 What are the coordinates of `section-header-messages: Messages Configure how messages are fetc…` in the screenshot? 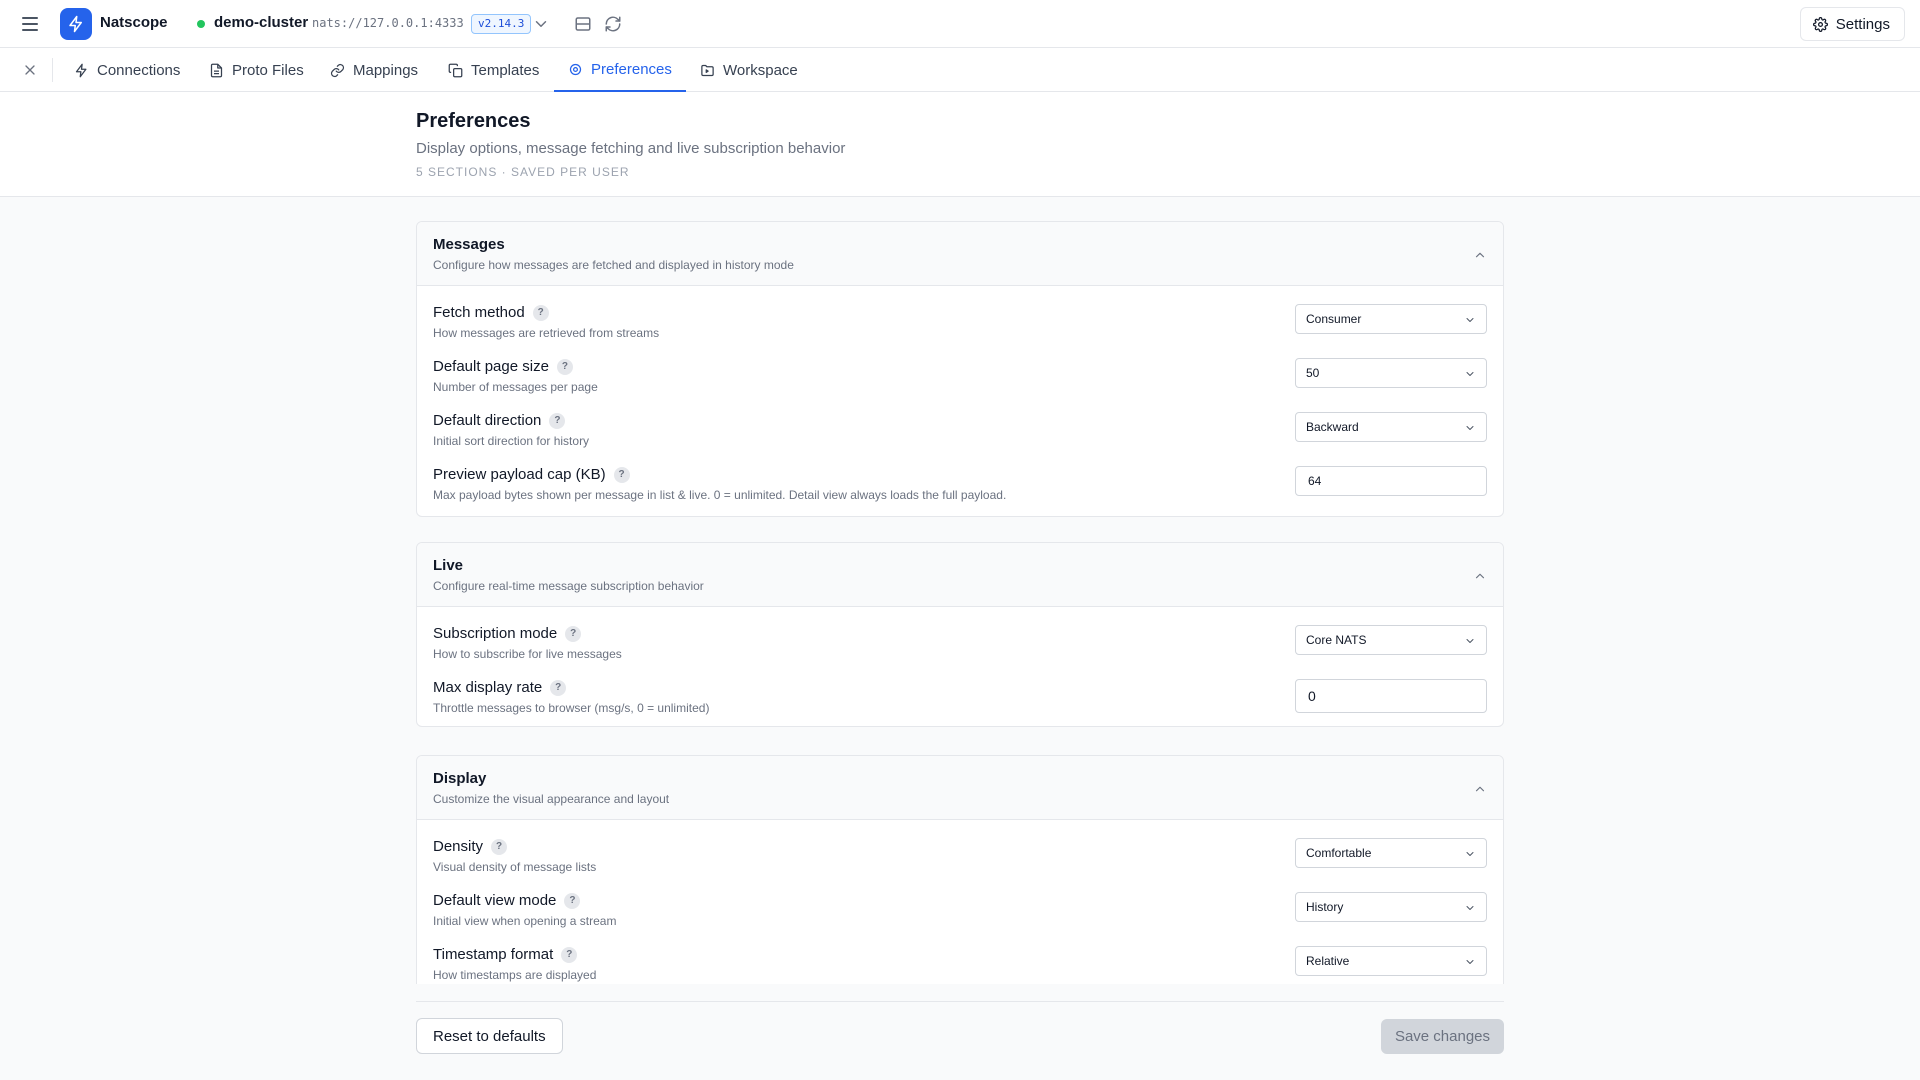 It's located at (960, 254).